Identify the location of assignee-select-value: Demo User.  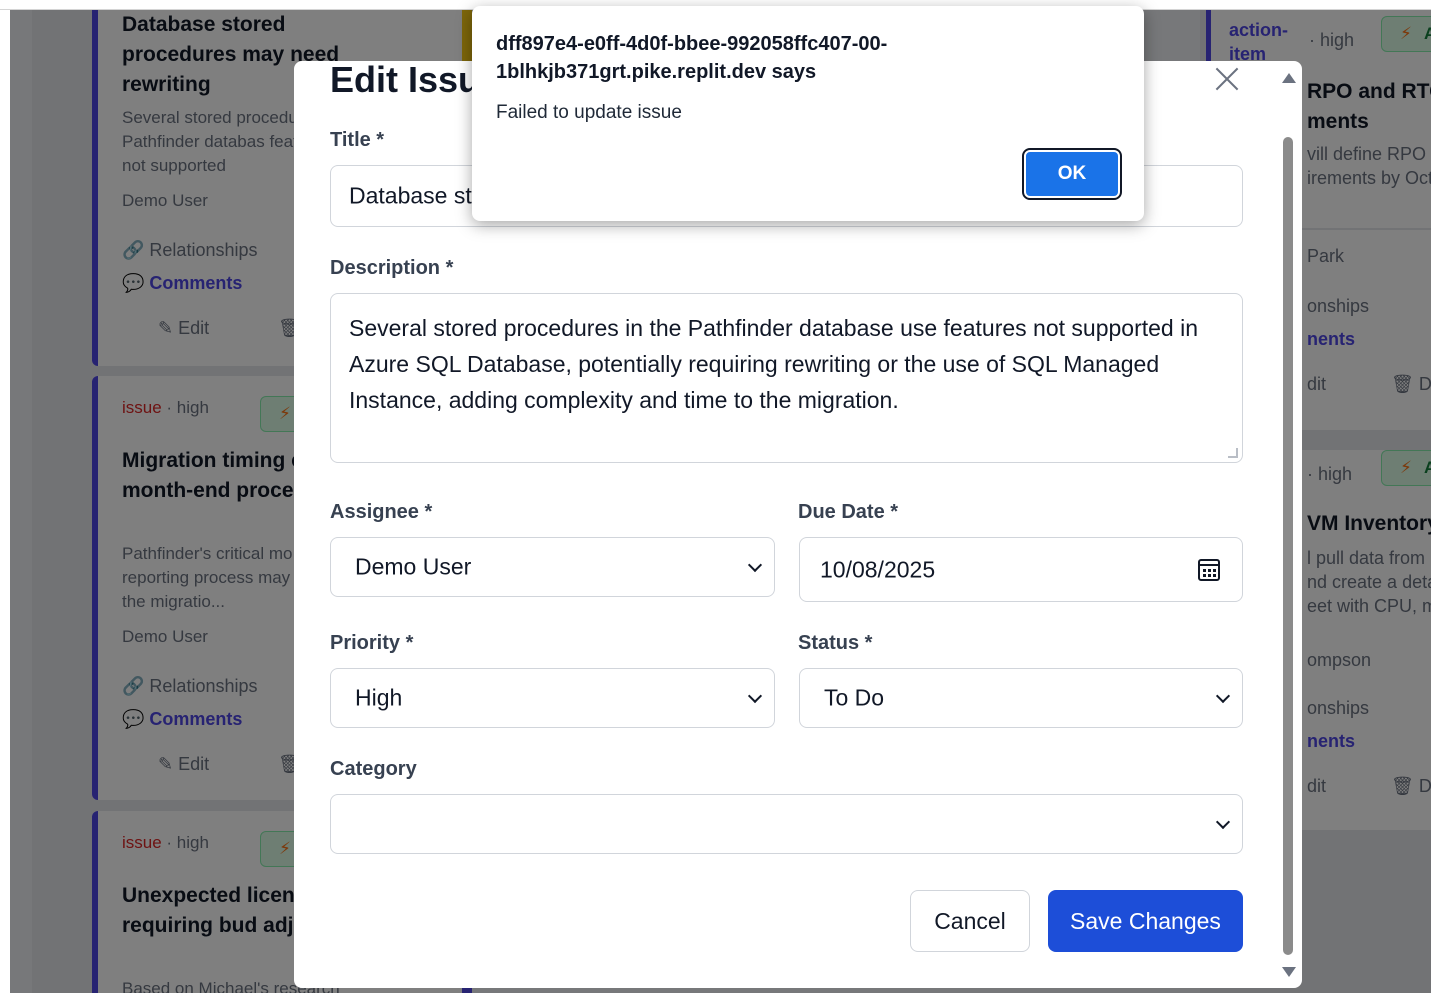
(413, 566).